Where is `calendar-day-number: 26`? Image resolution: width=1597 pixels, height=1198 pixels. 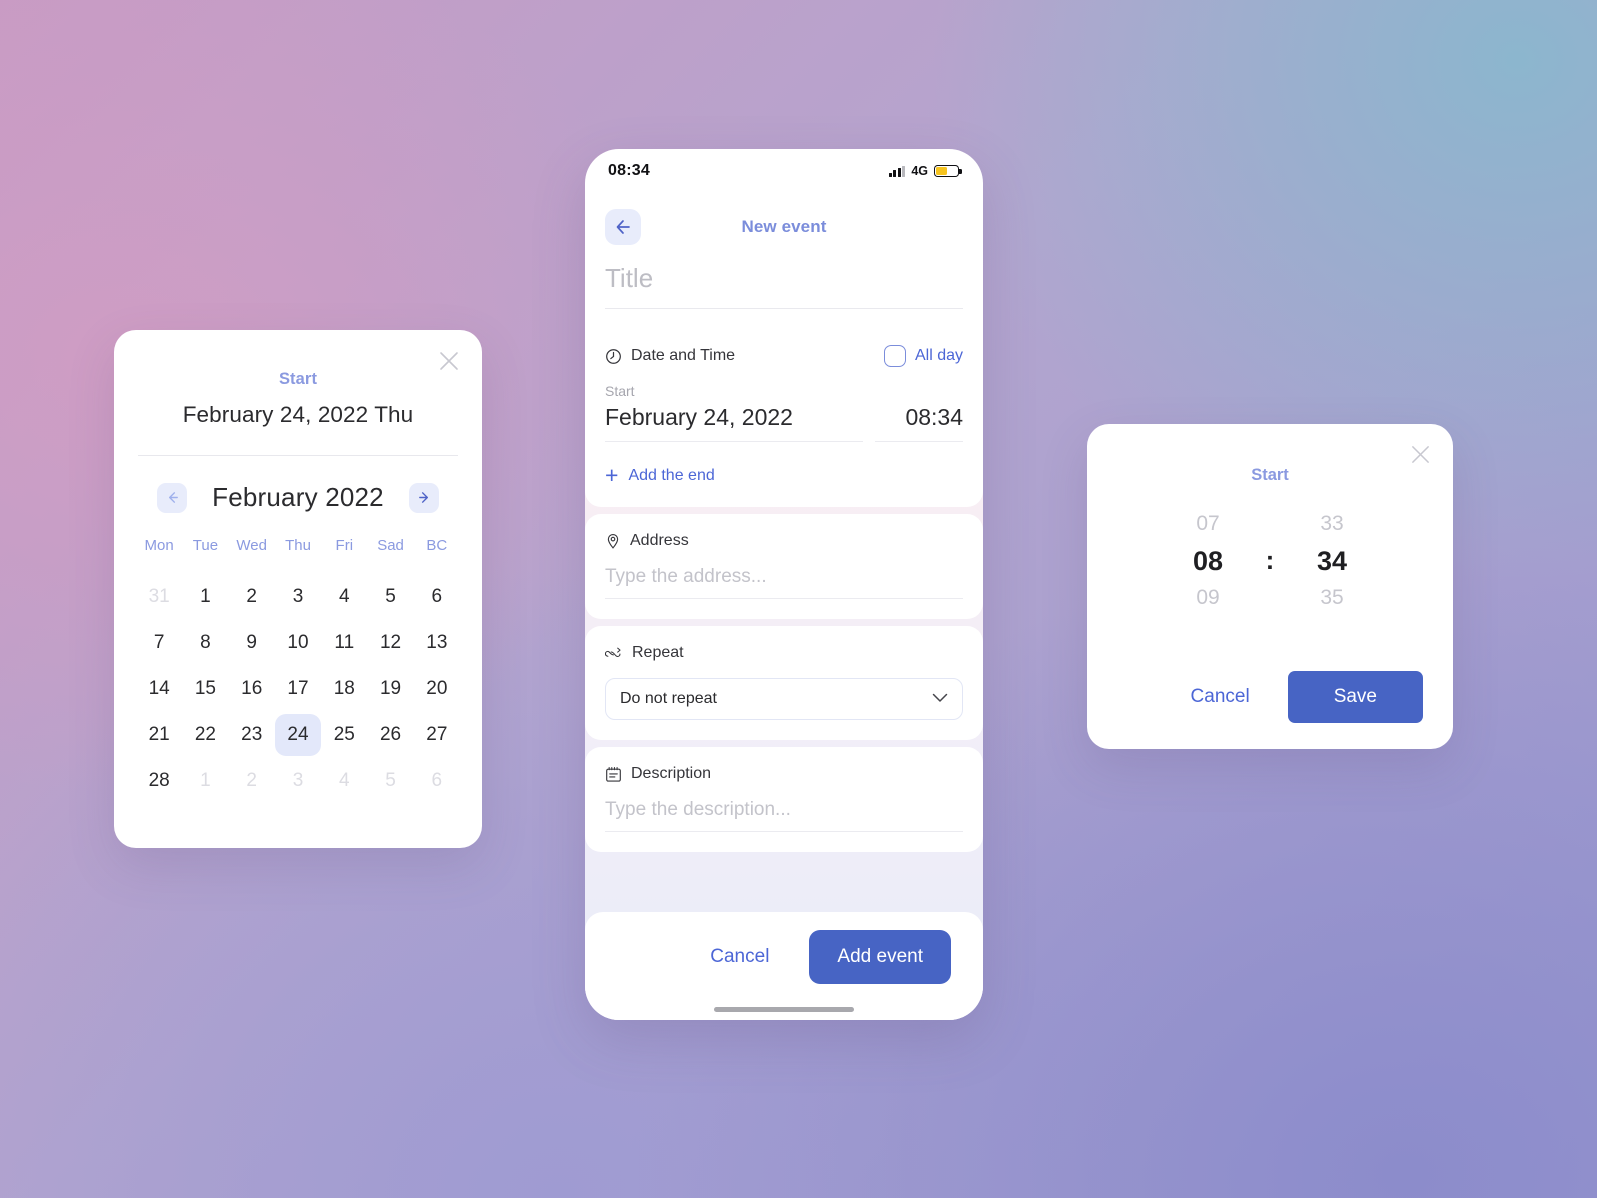
calendar-day-number: 26 is located at coordinates (390, 734).